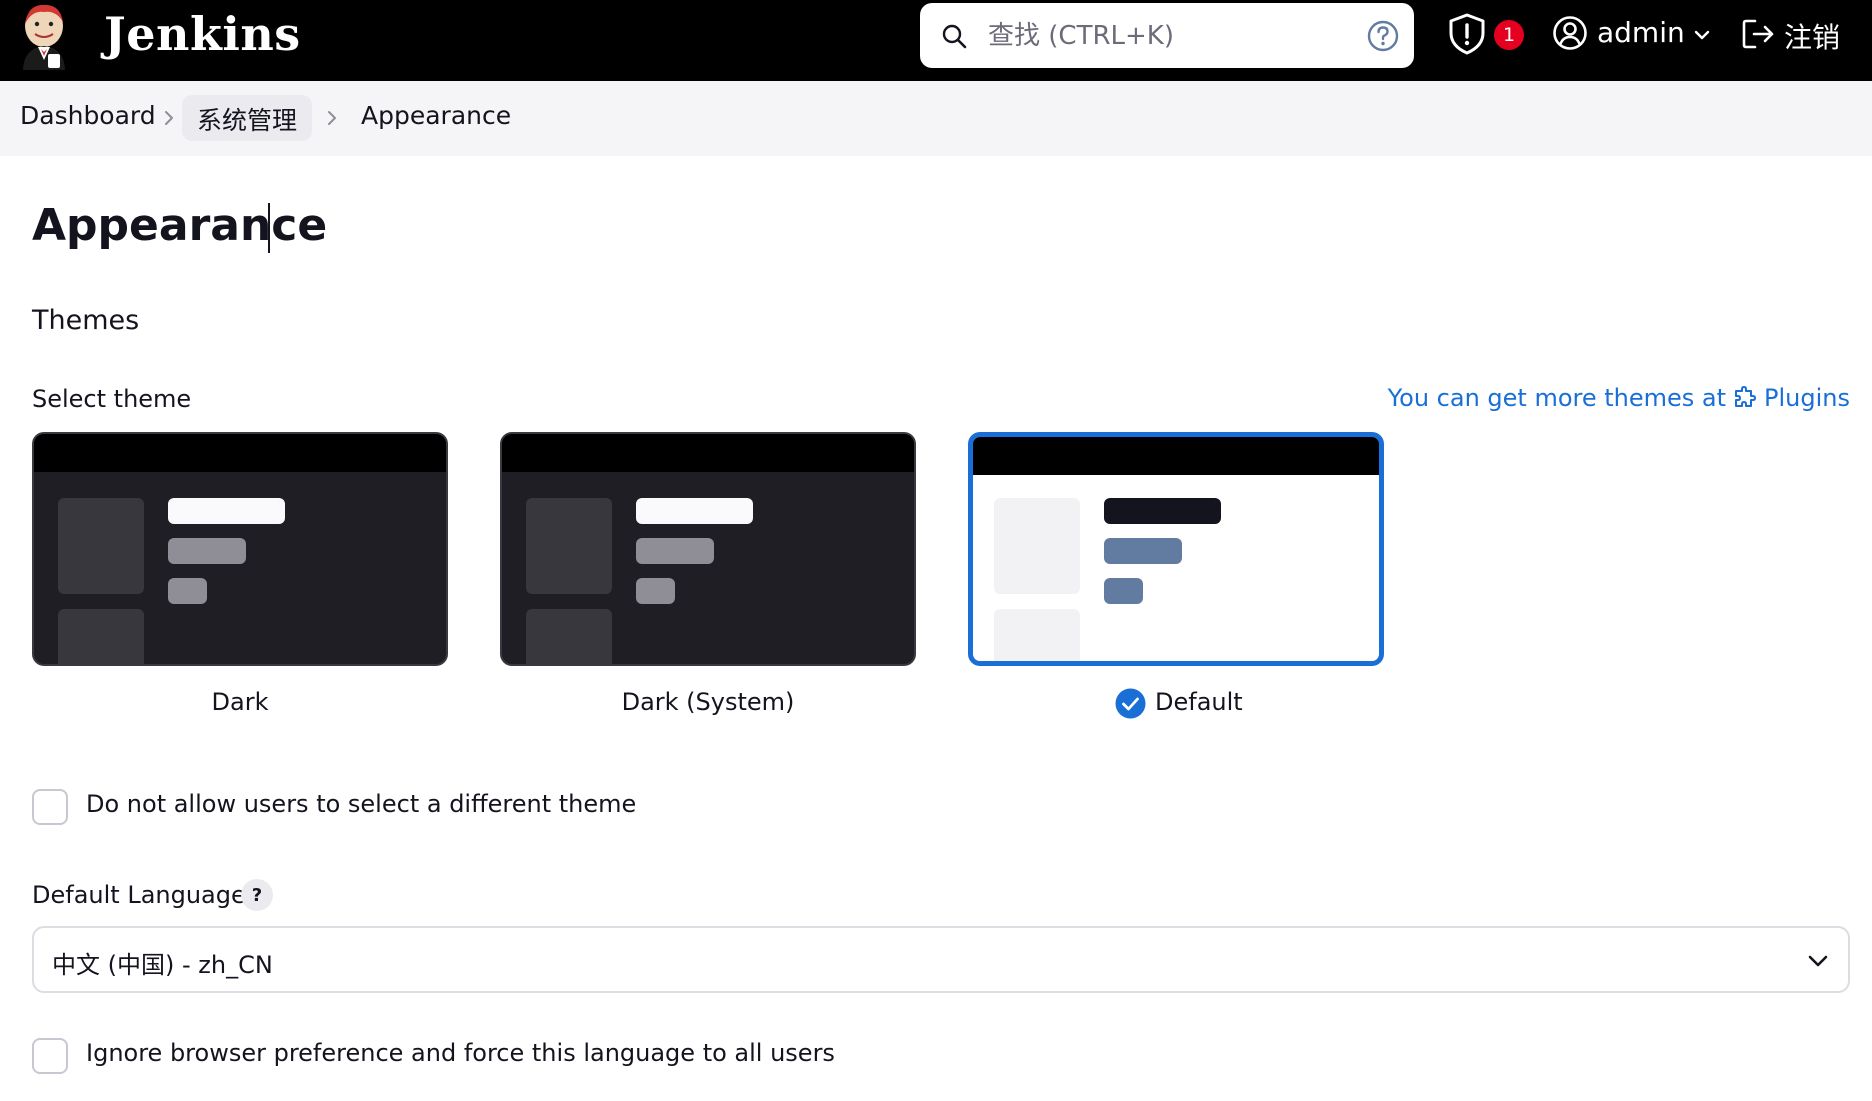 This screenshot has height=1101, width=1872. I want to click on user-menu: admin, so click(1641, 32).